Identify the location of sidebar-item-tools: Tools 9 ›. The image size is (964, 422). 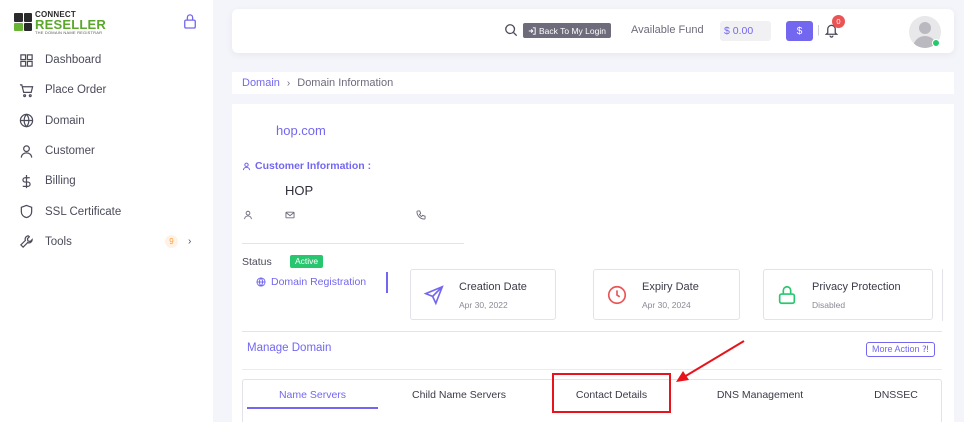
(106, 242).